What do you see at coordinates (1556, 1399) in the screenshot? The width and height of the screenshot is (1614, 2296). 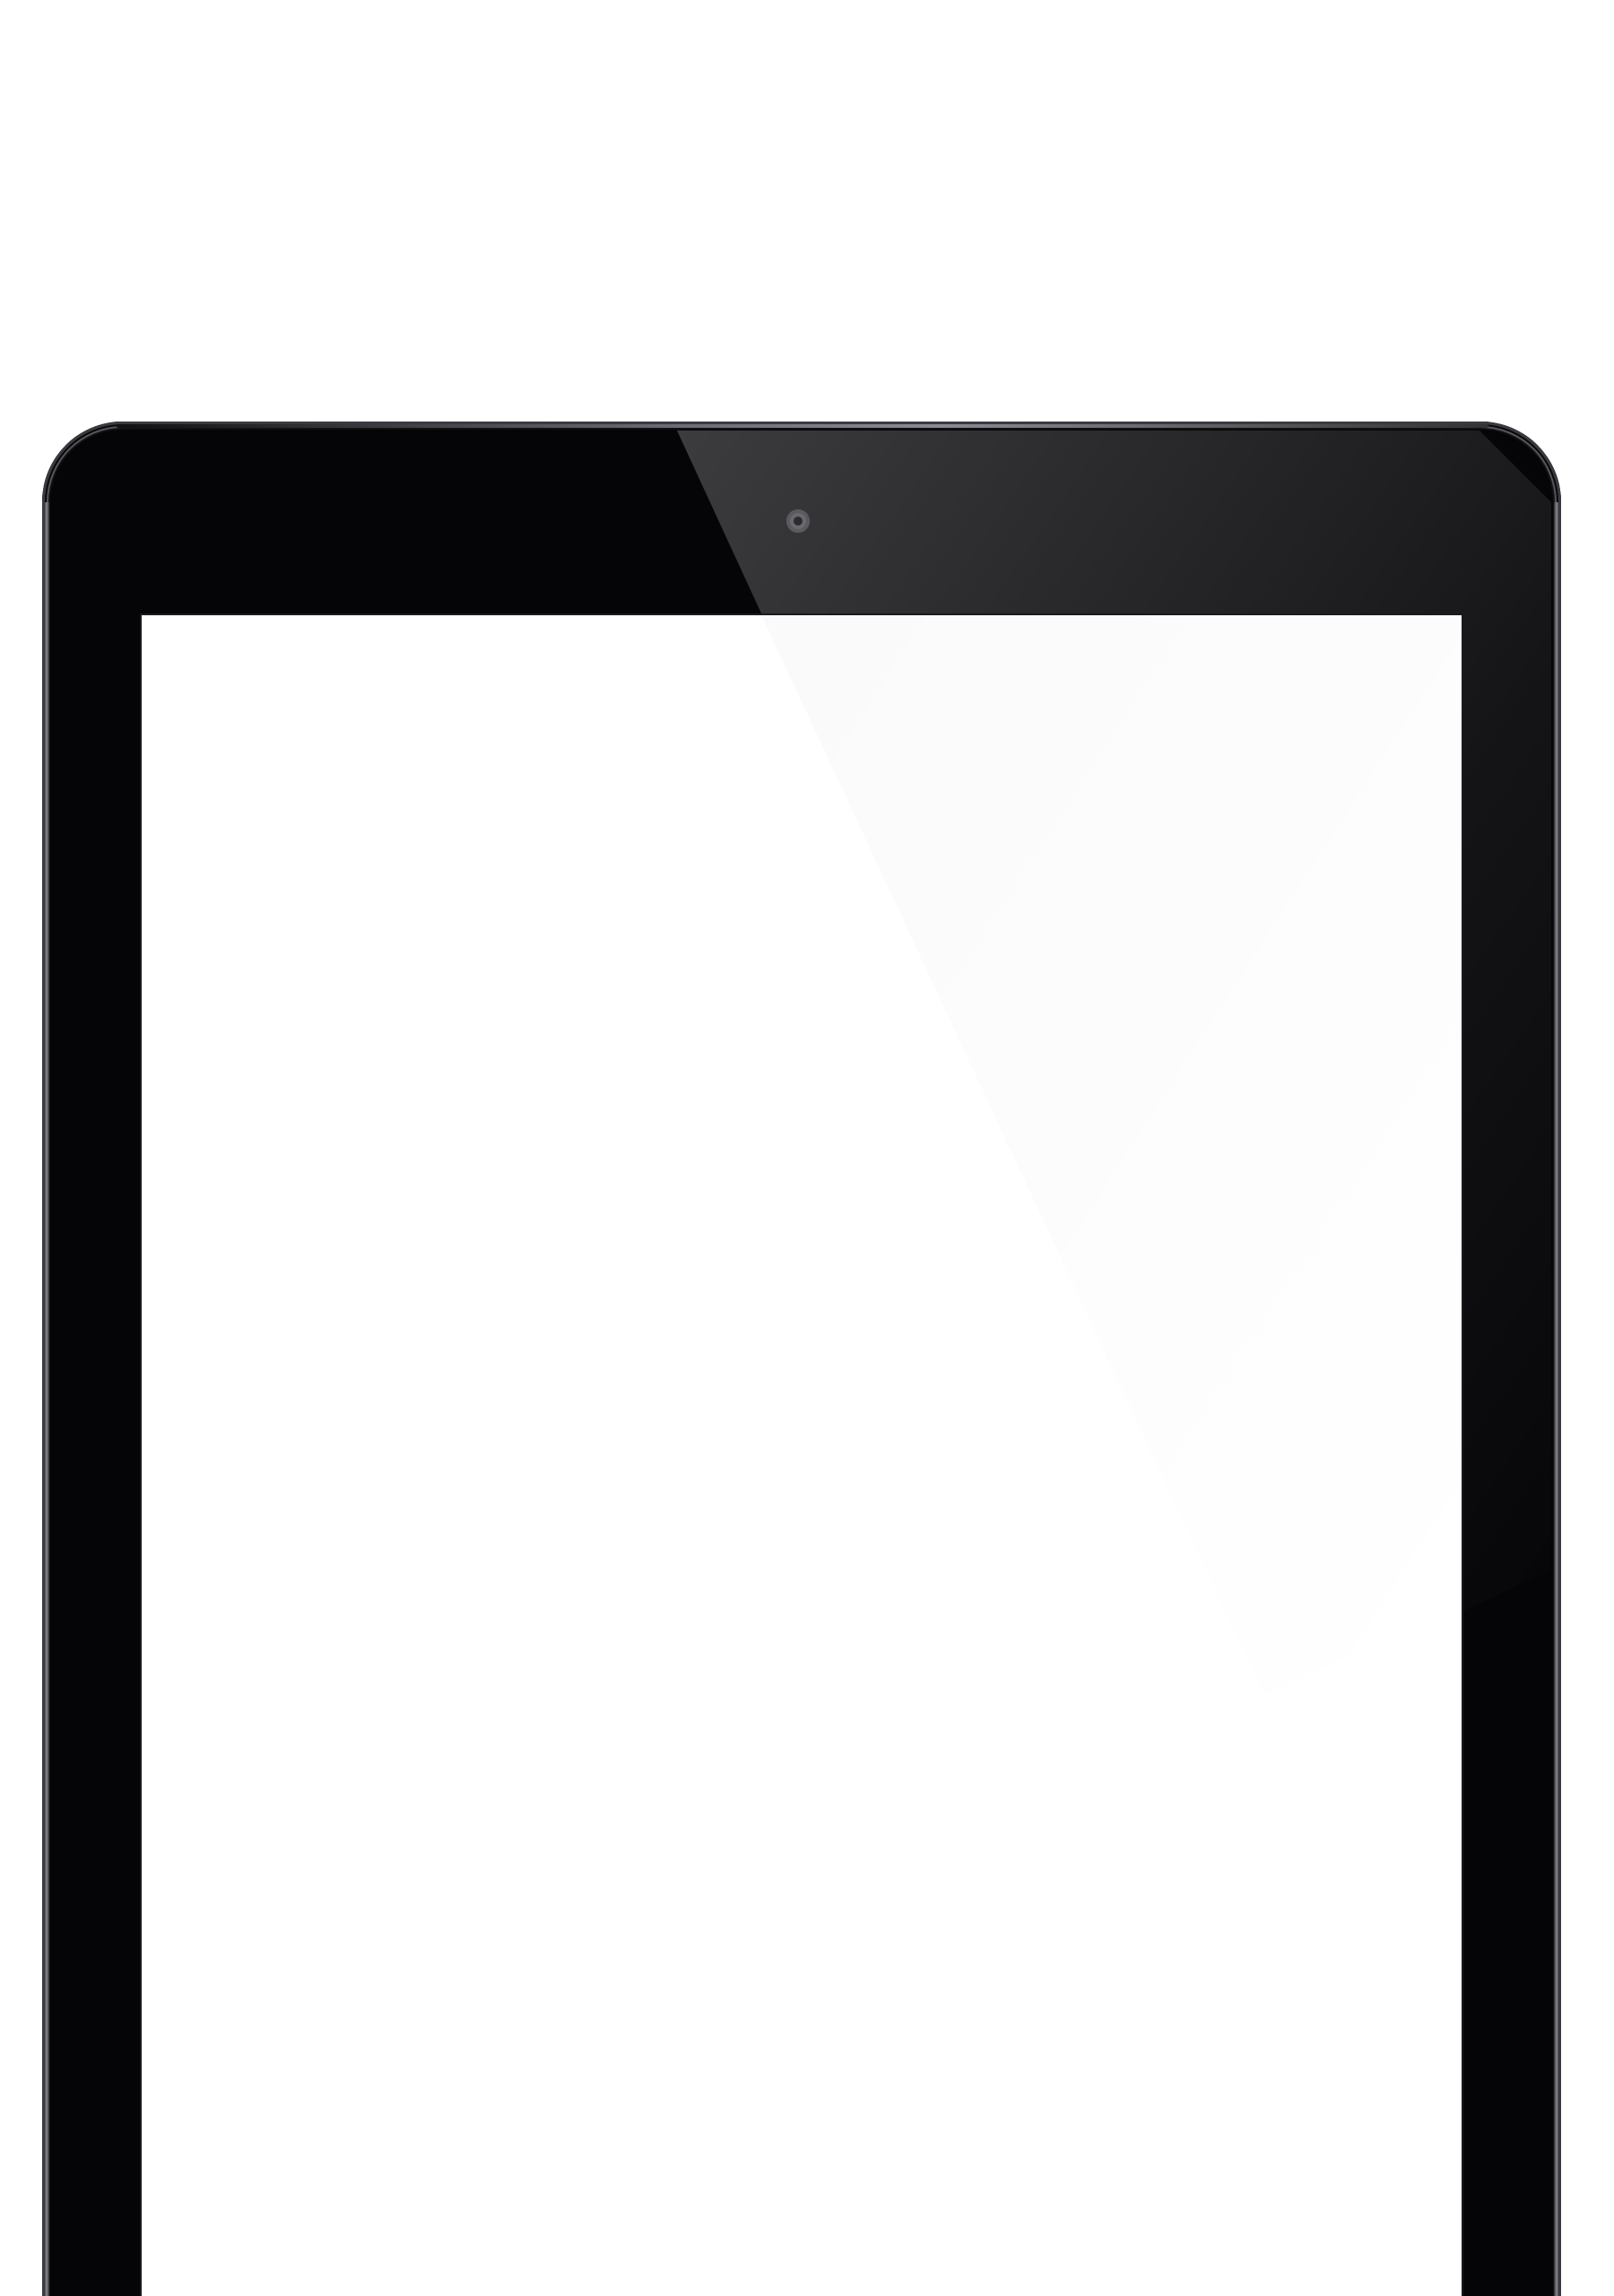 I see `tablet-right-edge` at bounding box center [1556, 1399].